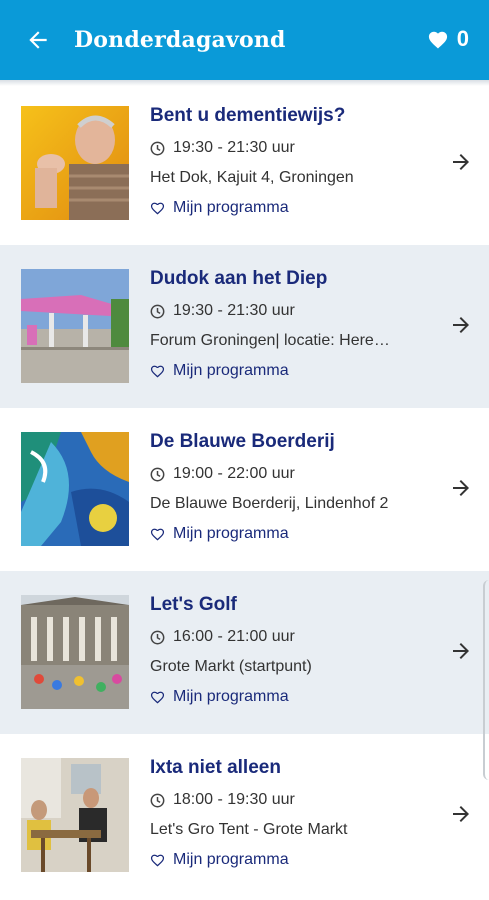  Describe the element at coordinates (486, 680) in the screenshot. I see `scroll-indicator` at that location.